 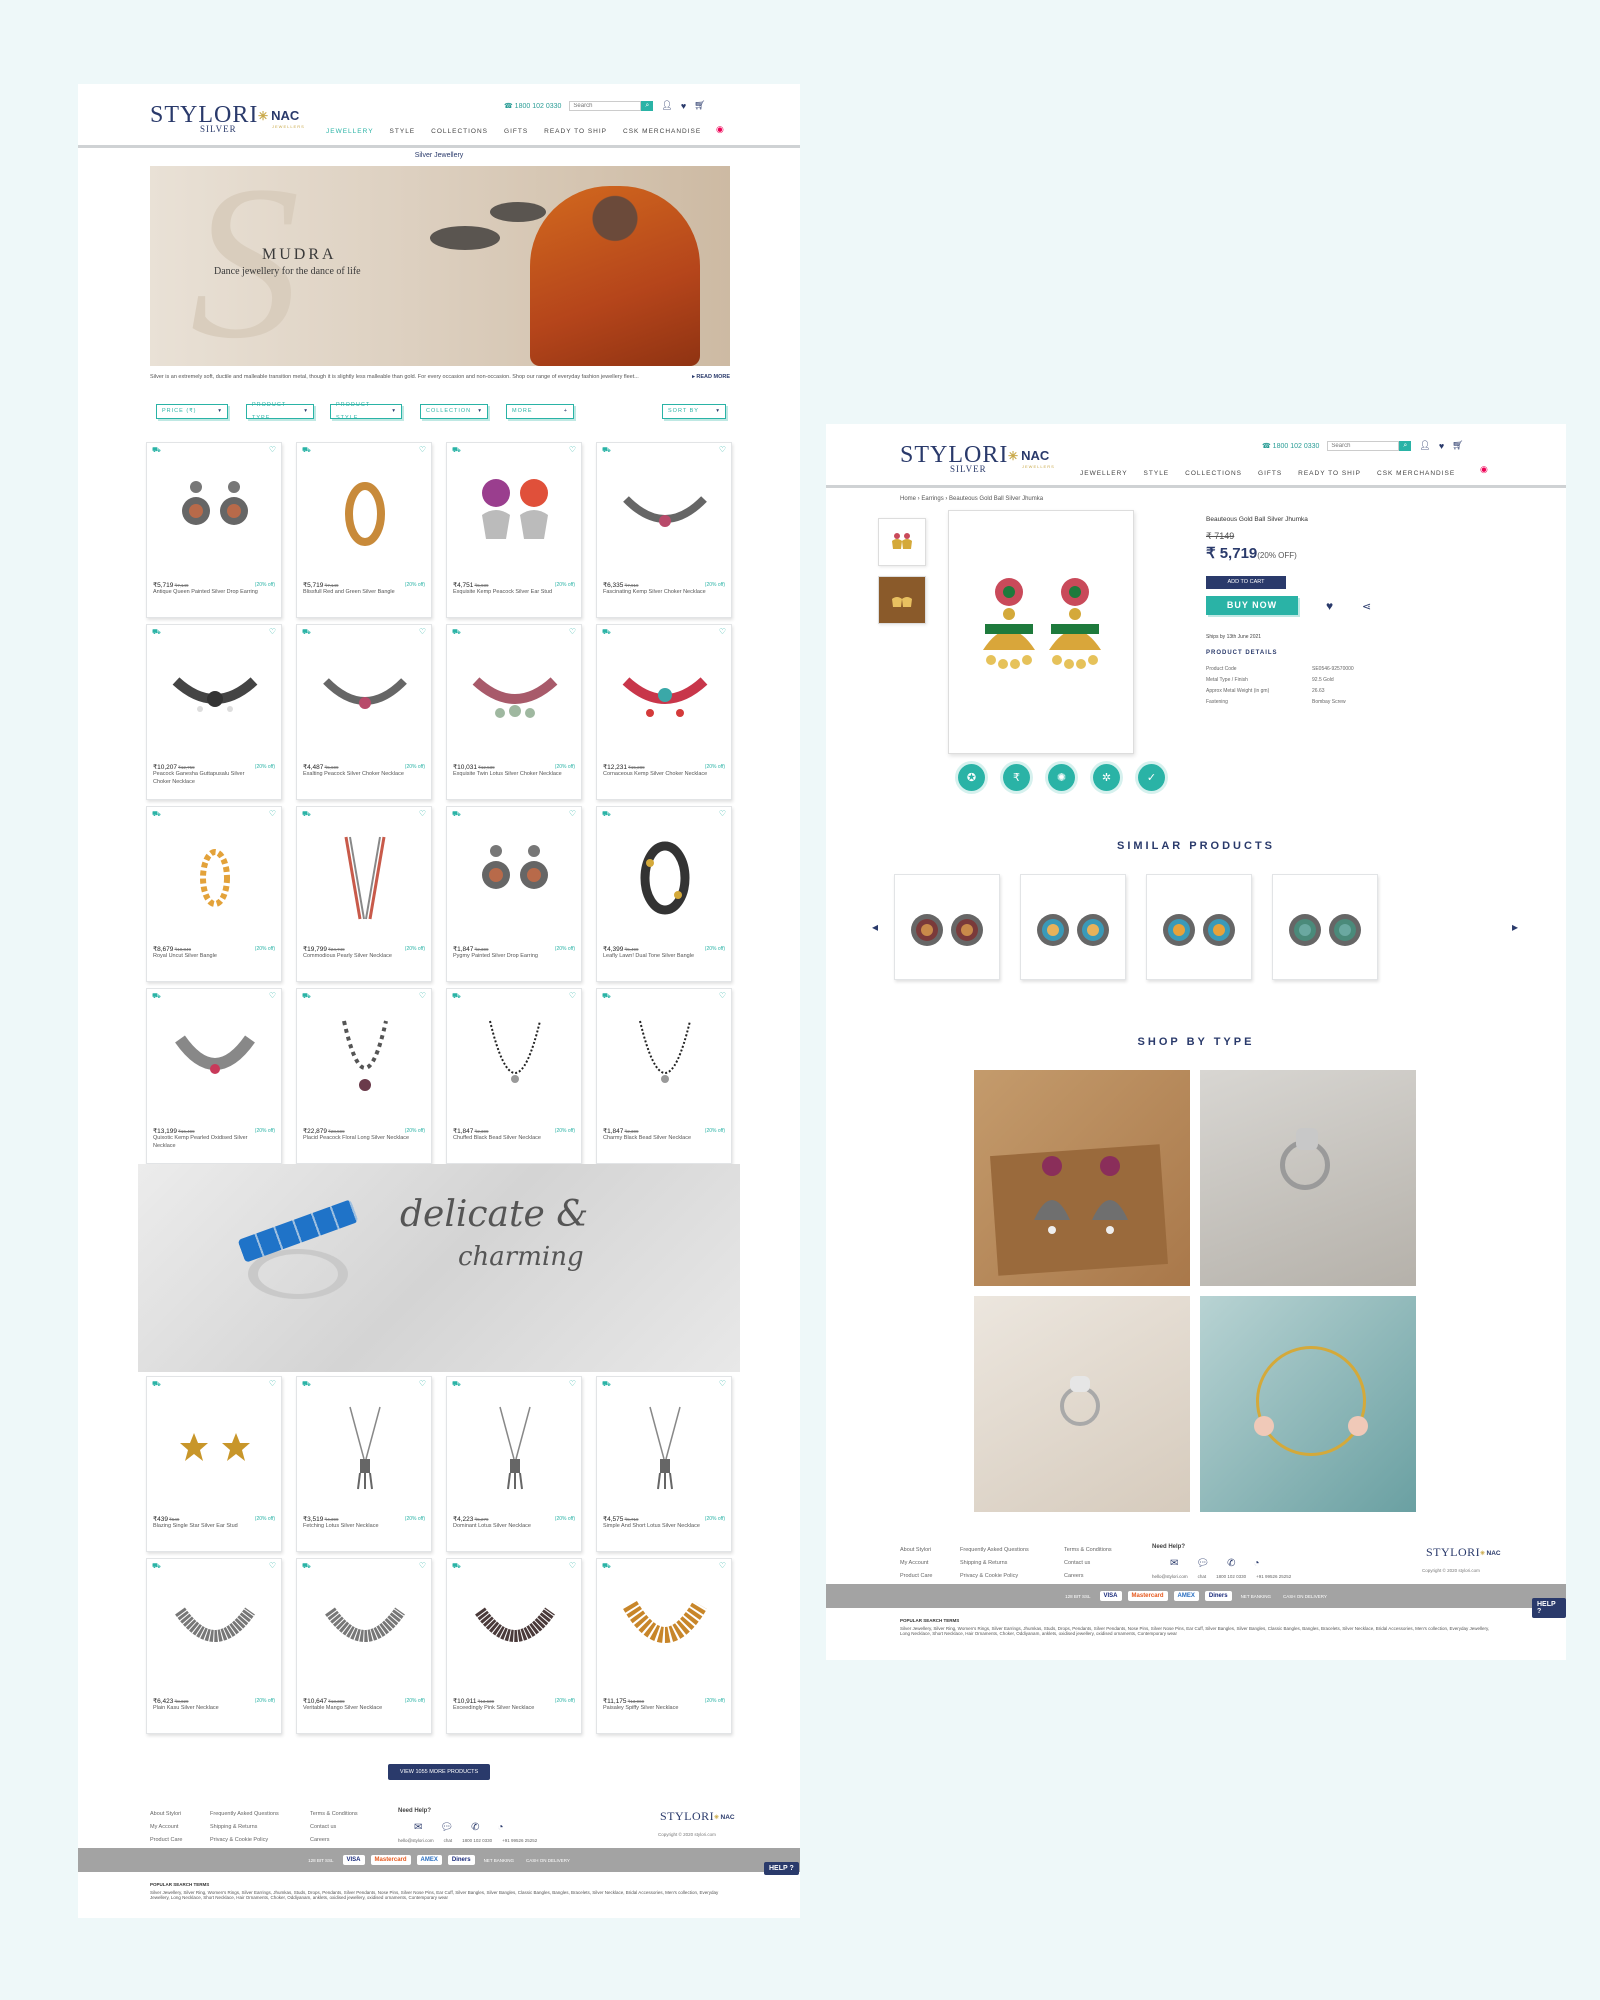 I want to click on product-name: Plain Kasu Silver Necklace, so click(x=208, y=1709).